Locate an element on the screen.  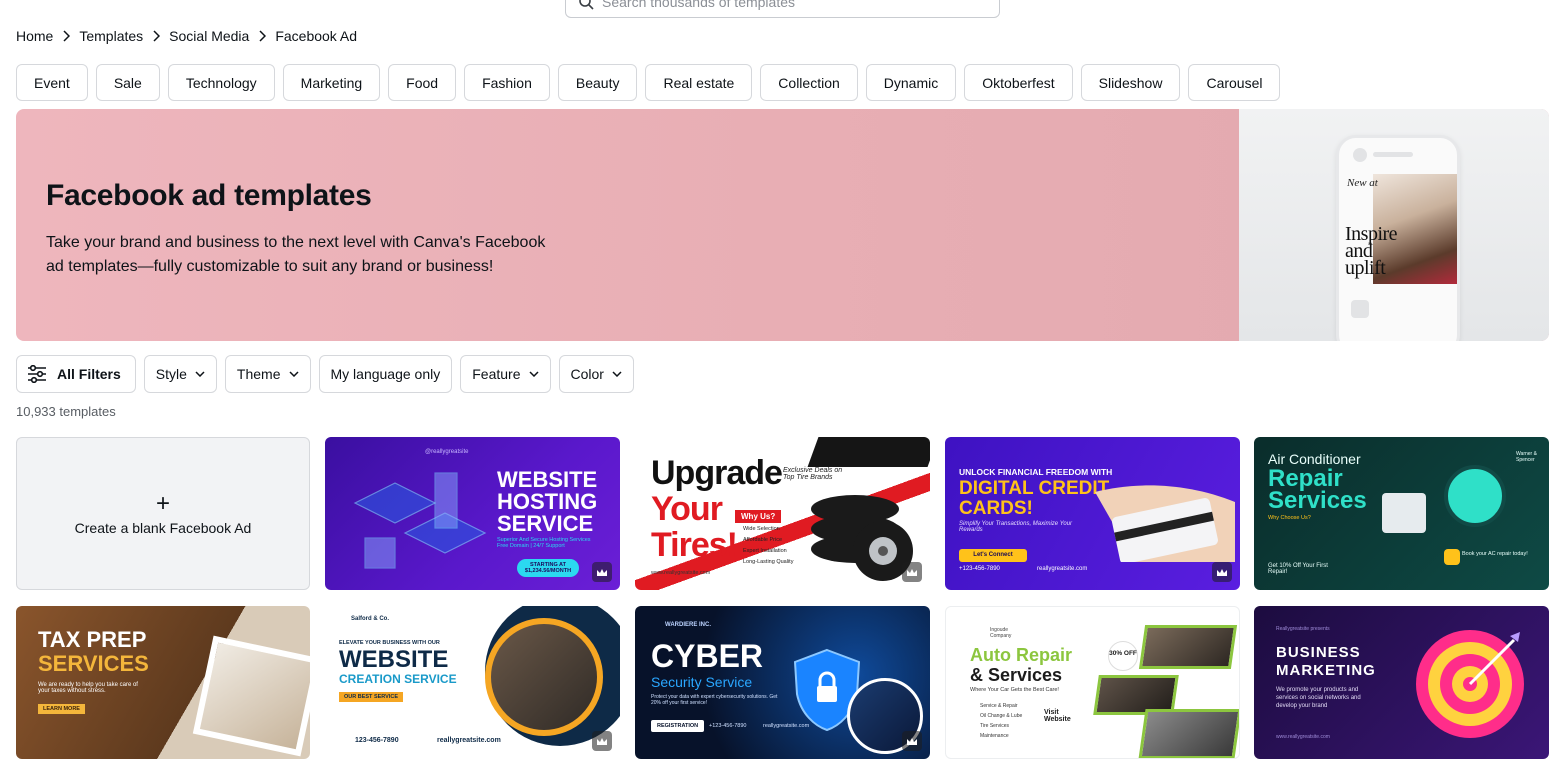
headline-line1: Auto Repair is located at coordinates (1021, 655).